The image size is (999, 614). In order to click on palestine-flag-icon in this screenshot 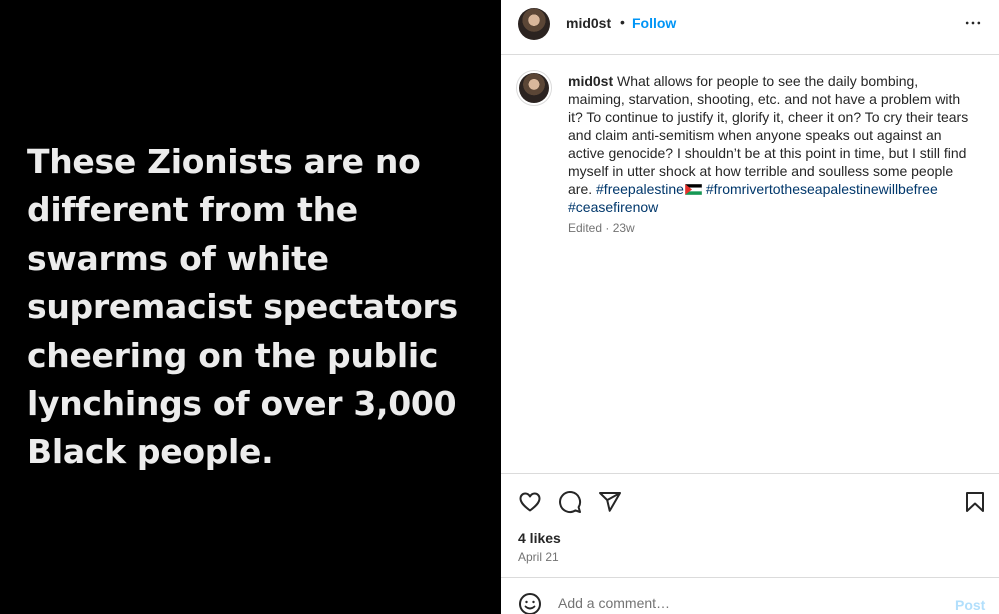, I will do `click(693, 188)`.